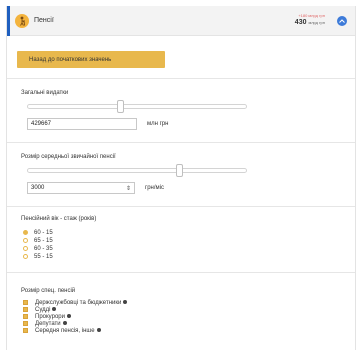 The image size is (360, 350). I want to click on special-pension-item: Середня пенсія, інше, so click(62, 330).